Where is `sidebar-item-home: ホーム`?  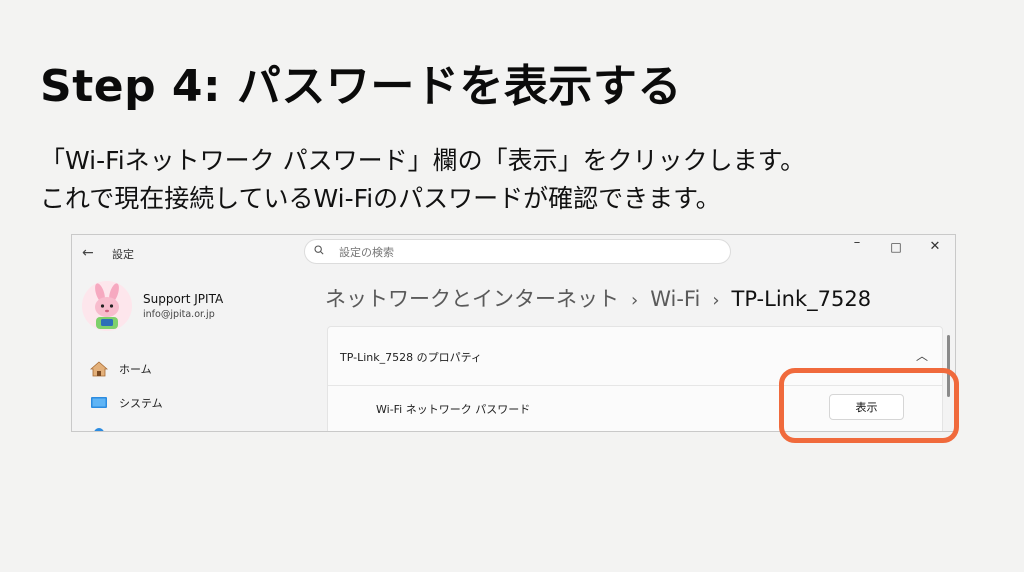 sidebar-item-home: ホーム is located at coordinates (121, 369).